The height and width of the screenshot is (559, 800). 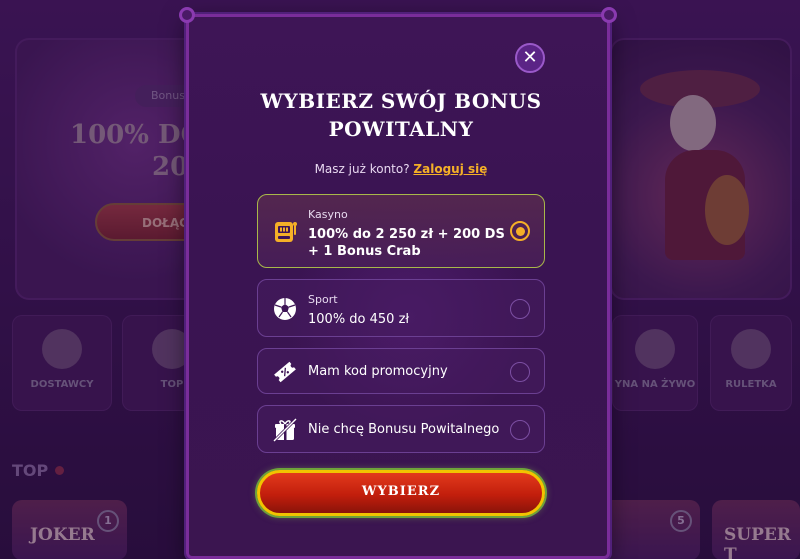 I want to click on option-value: 100% do 2 250 zł + 200 DS + 1 Bonus Crab, so click(x=406, y=243).